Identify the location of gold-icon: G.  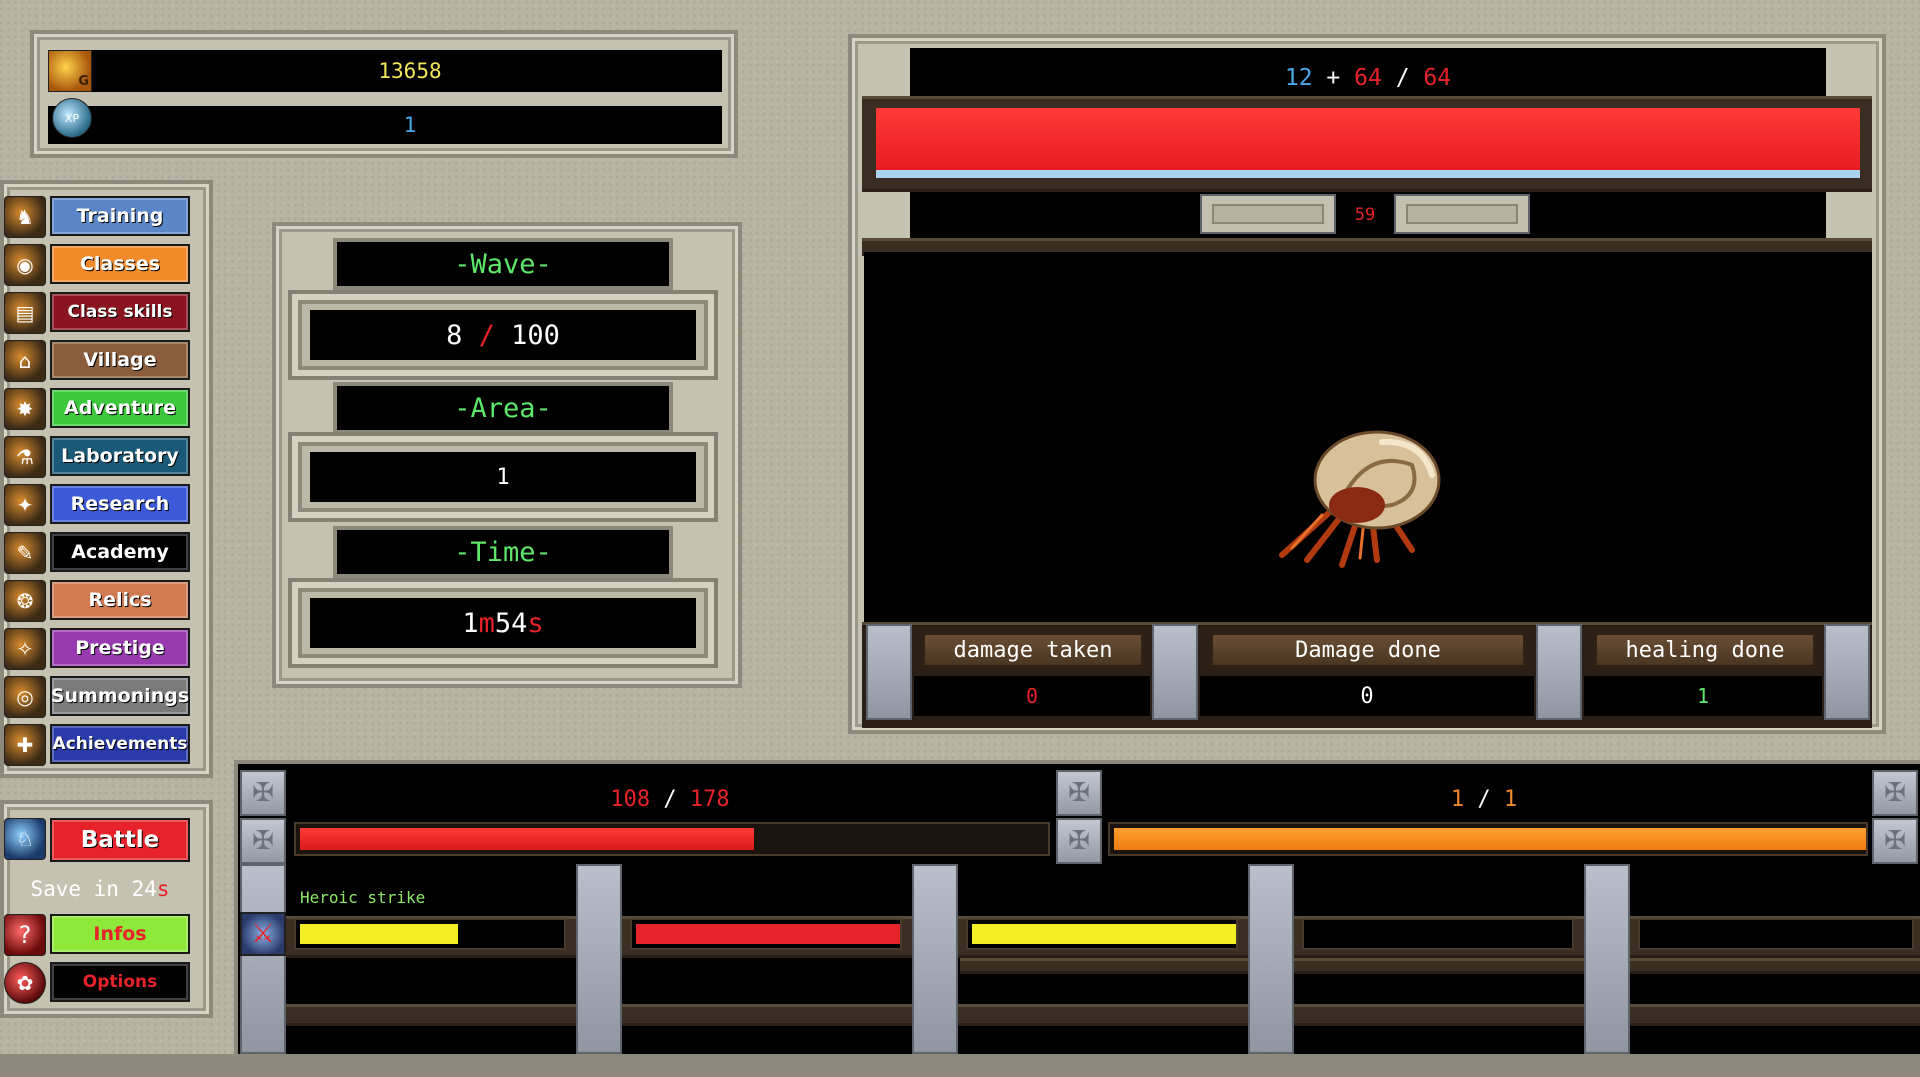
(70, 71).